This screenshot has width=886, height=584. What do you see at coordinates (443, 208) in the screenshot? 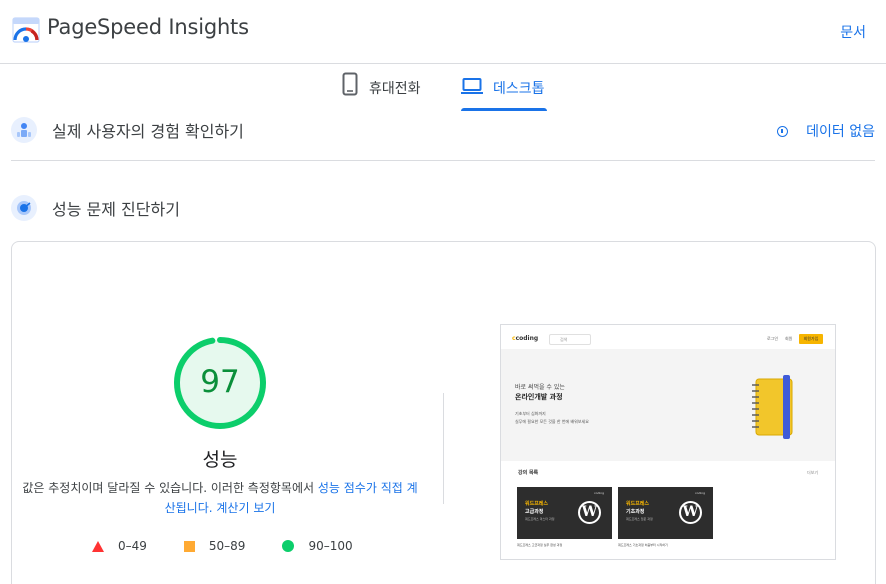
I see `lab-data-section: 성능 문제 진단하기` at bounding box center [443, 208].